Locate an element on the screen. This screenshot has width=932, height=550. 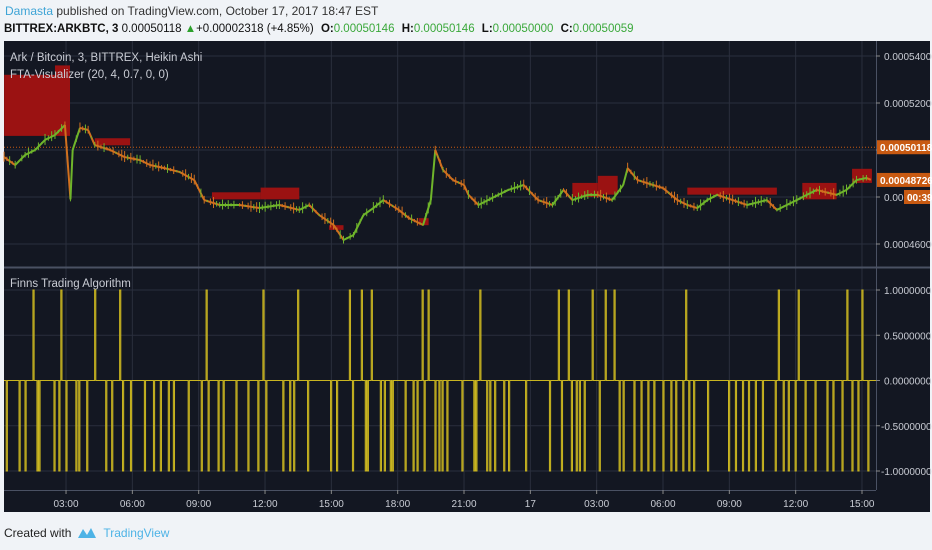
indicator-tick-label: 0.5000000 is located at coordinates (908, 336).